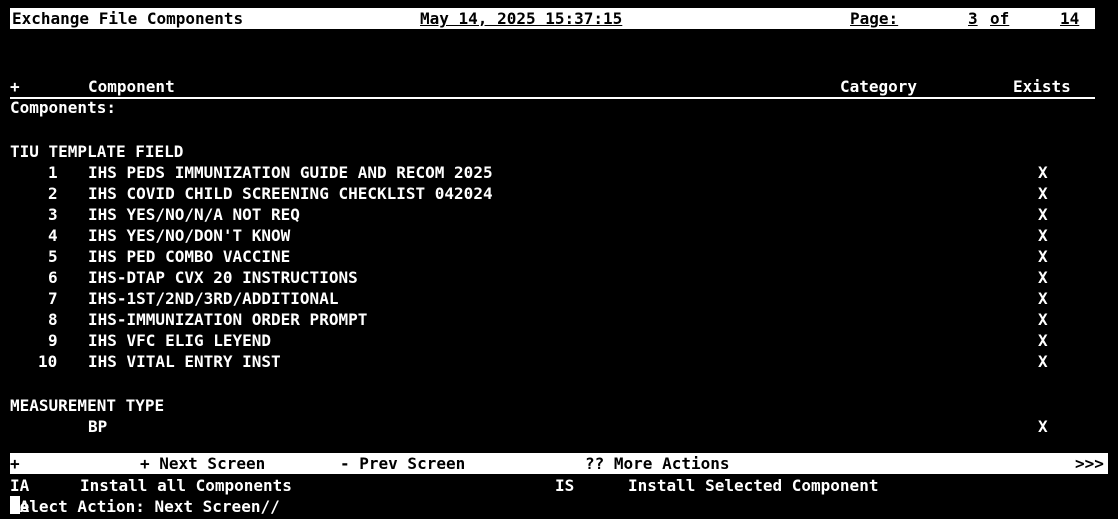 Image resolution: width=1118 pixels, height=519 pixels. What do you see at coordinates (180, 340) in the screenshot?
I see `item-name: IHS VFC ELIG LEYEND` at bounding box center [180, 340].